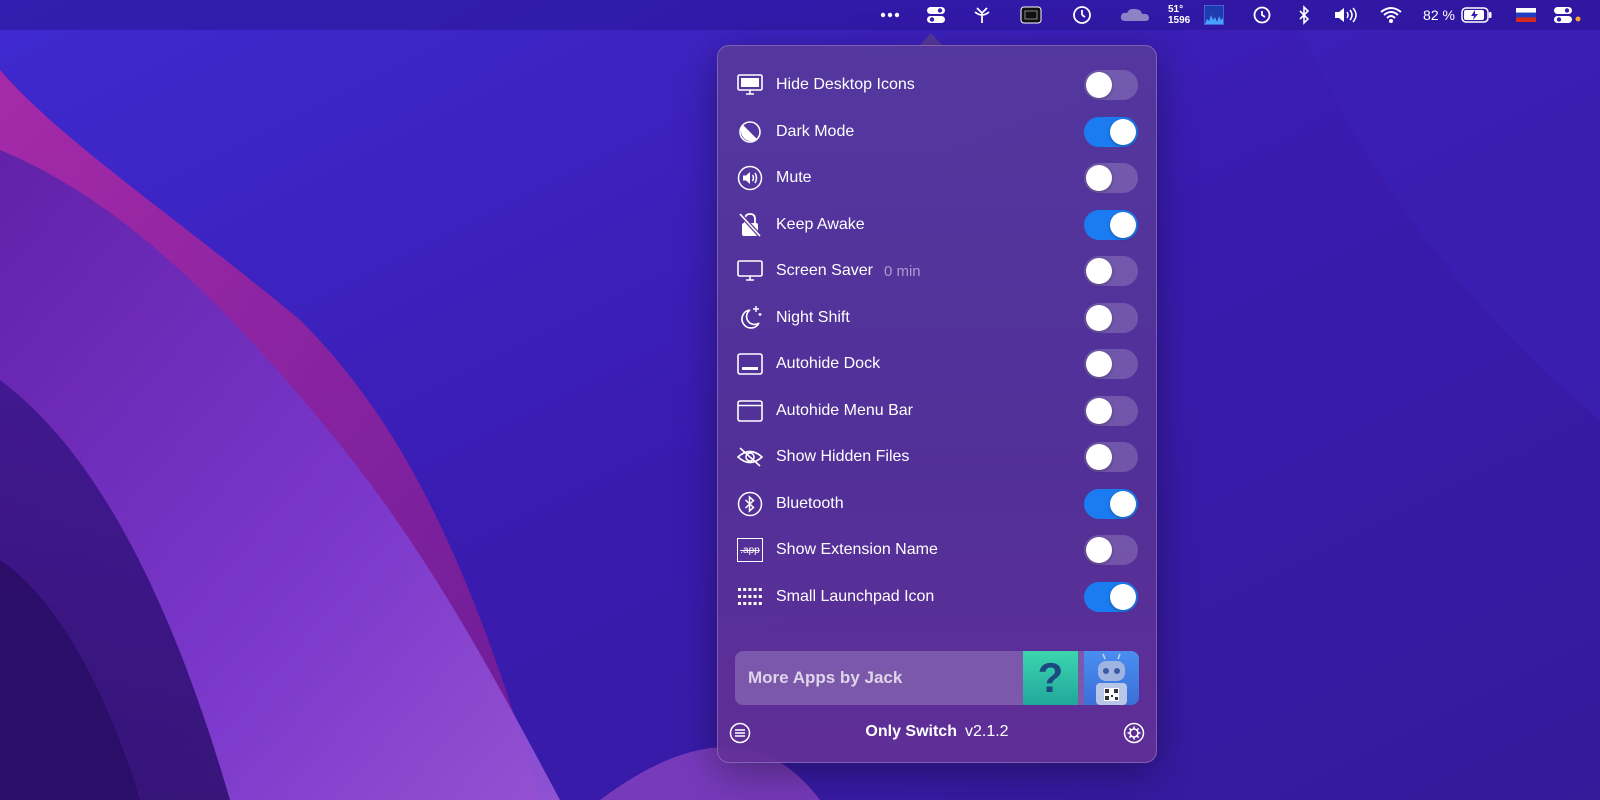 Image resolution: width=1600 pixels, height=800 pixels. Describe the element at coordinates (750, 85) in the screenshot. I see `monitor-icon` at that location.